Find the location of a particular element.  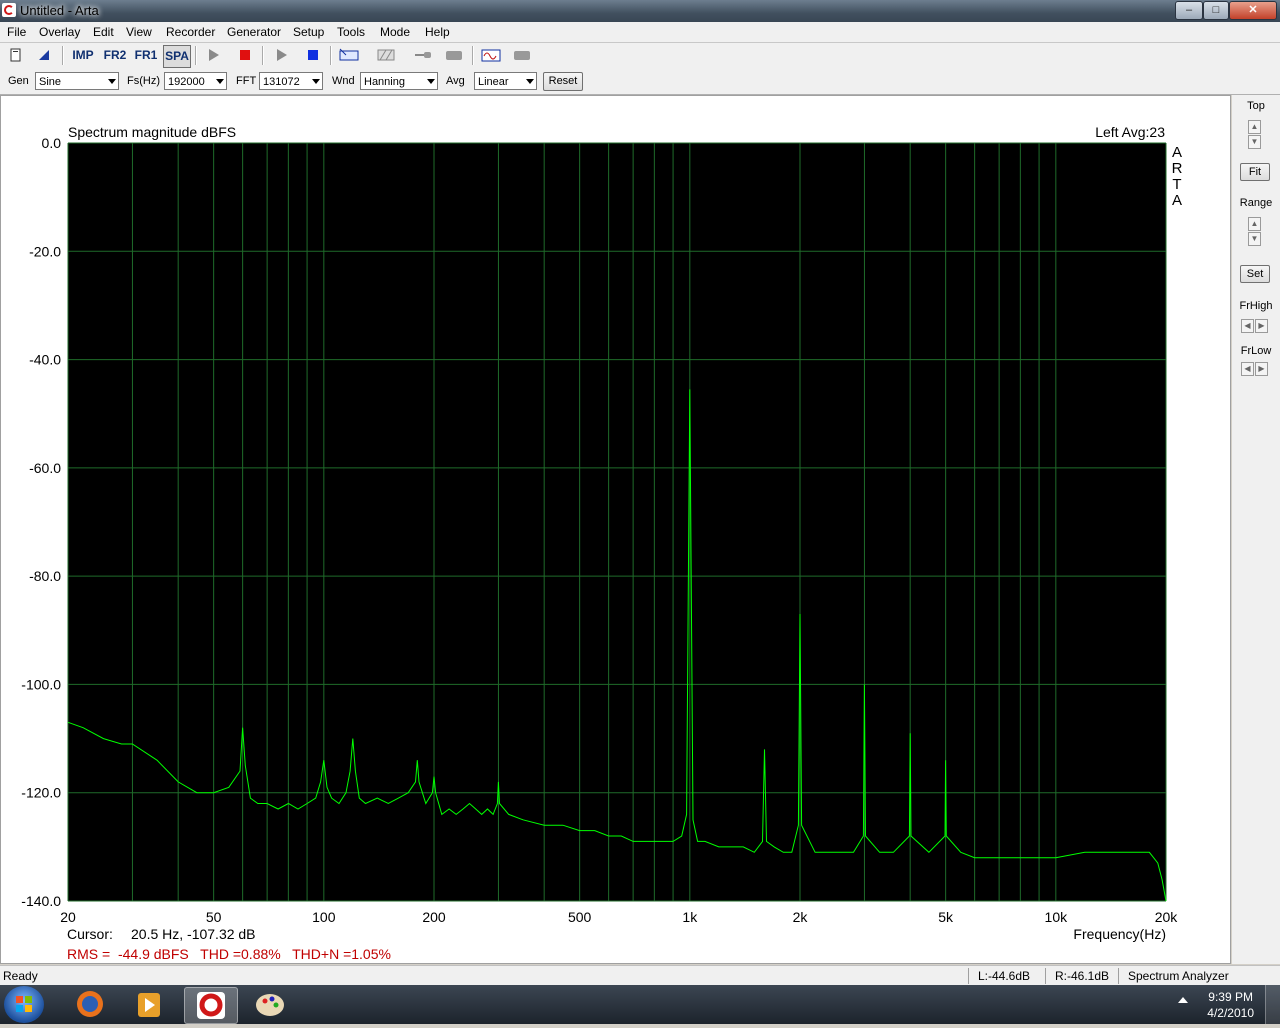

set-button: Set is located at coordinates (1255, 274).